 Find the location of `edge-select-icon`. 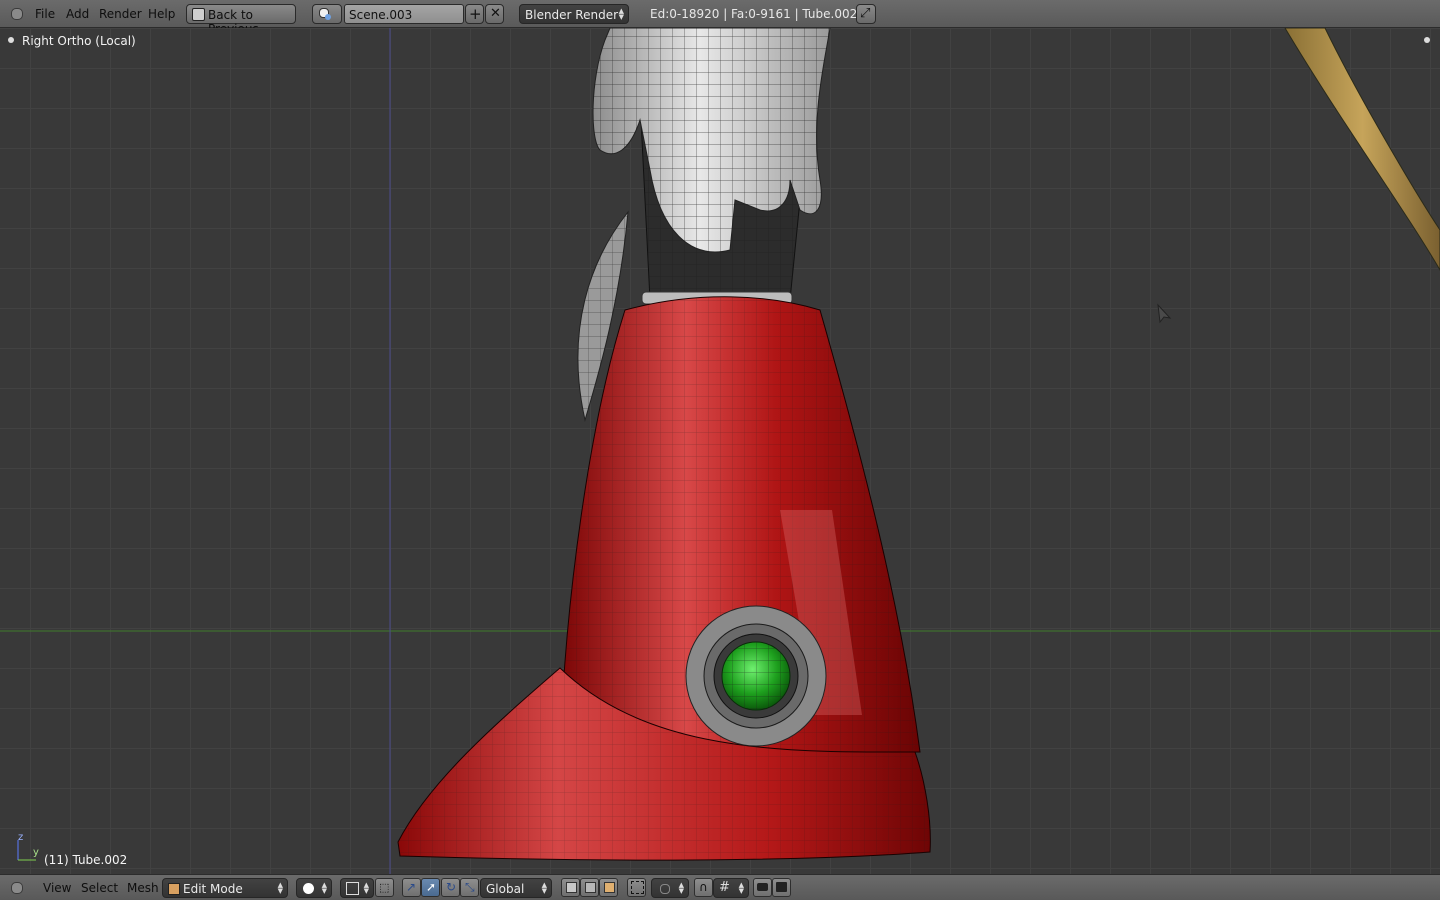

edge-select-icon is located at coordinates (590, 887).